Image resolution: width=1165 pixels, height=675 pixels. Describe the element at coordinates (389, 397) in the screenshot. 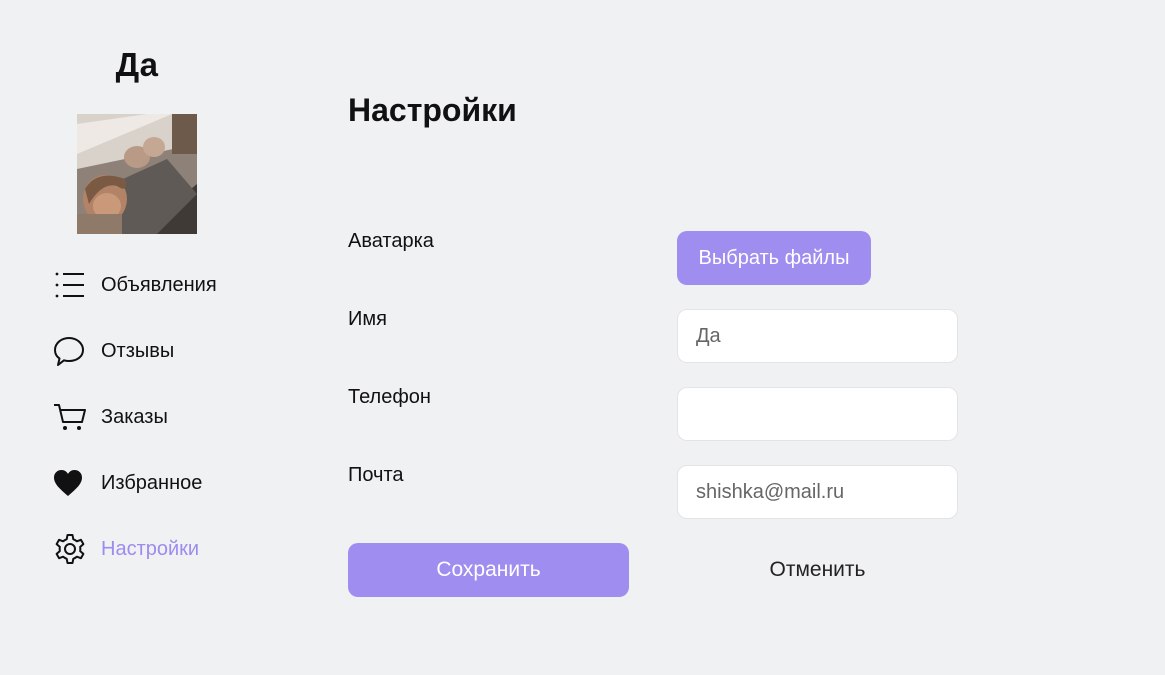

I see `phone-label: Телефон` at that location.